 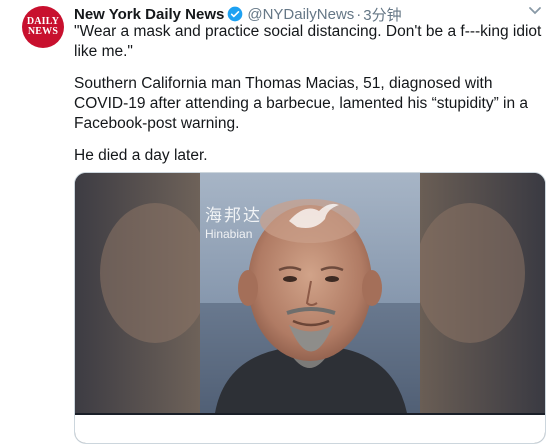 I want to click on watermark-bird-icon, so click(x=314, y=215).